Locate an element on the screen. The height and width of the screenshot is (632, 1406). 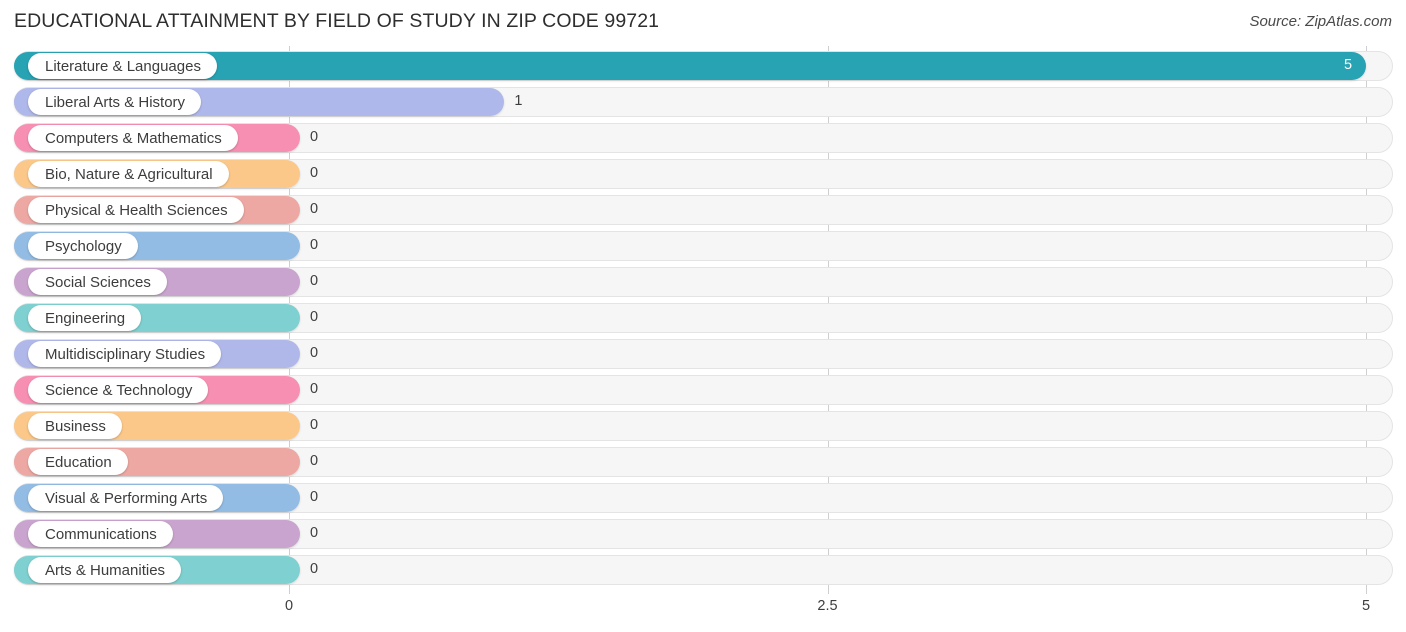
table-row: Physical & Health Sciences 0 is located at coordinates (703, 210).